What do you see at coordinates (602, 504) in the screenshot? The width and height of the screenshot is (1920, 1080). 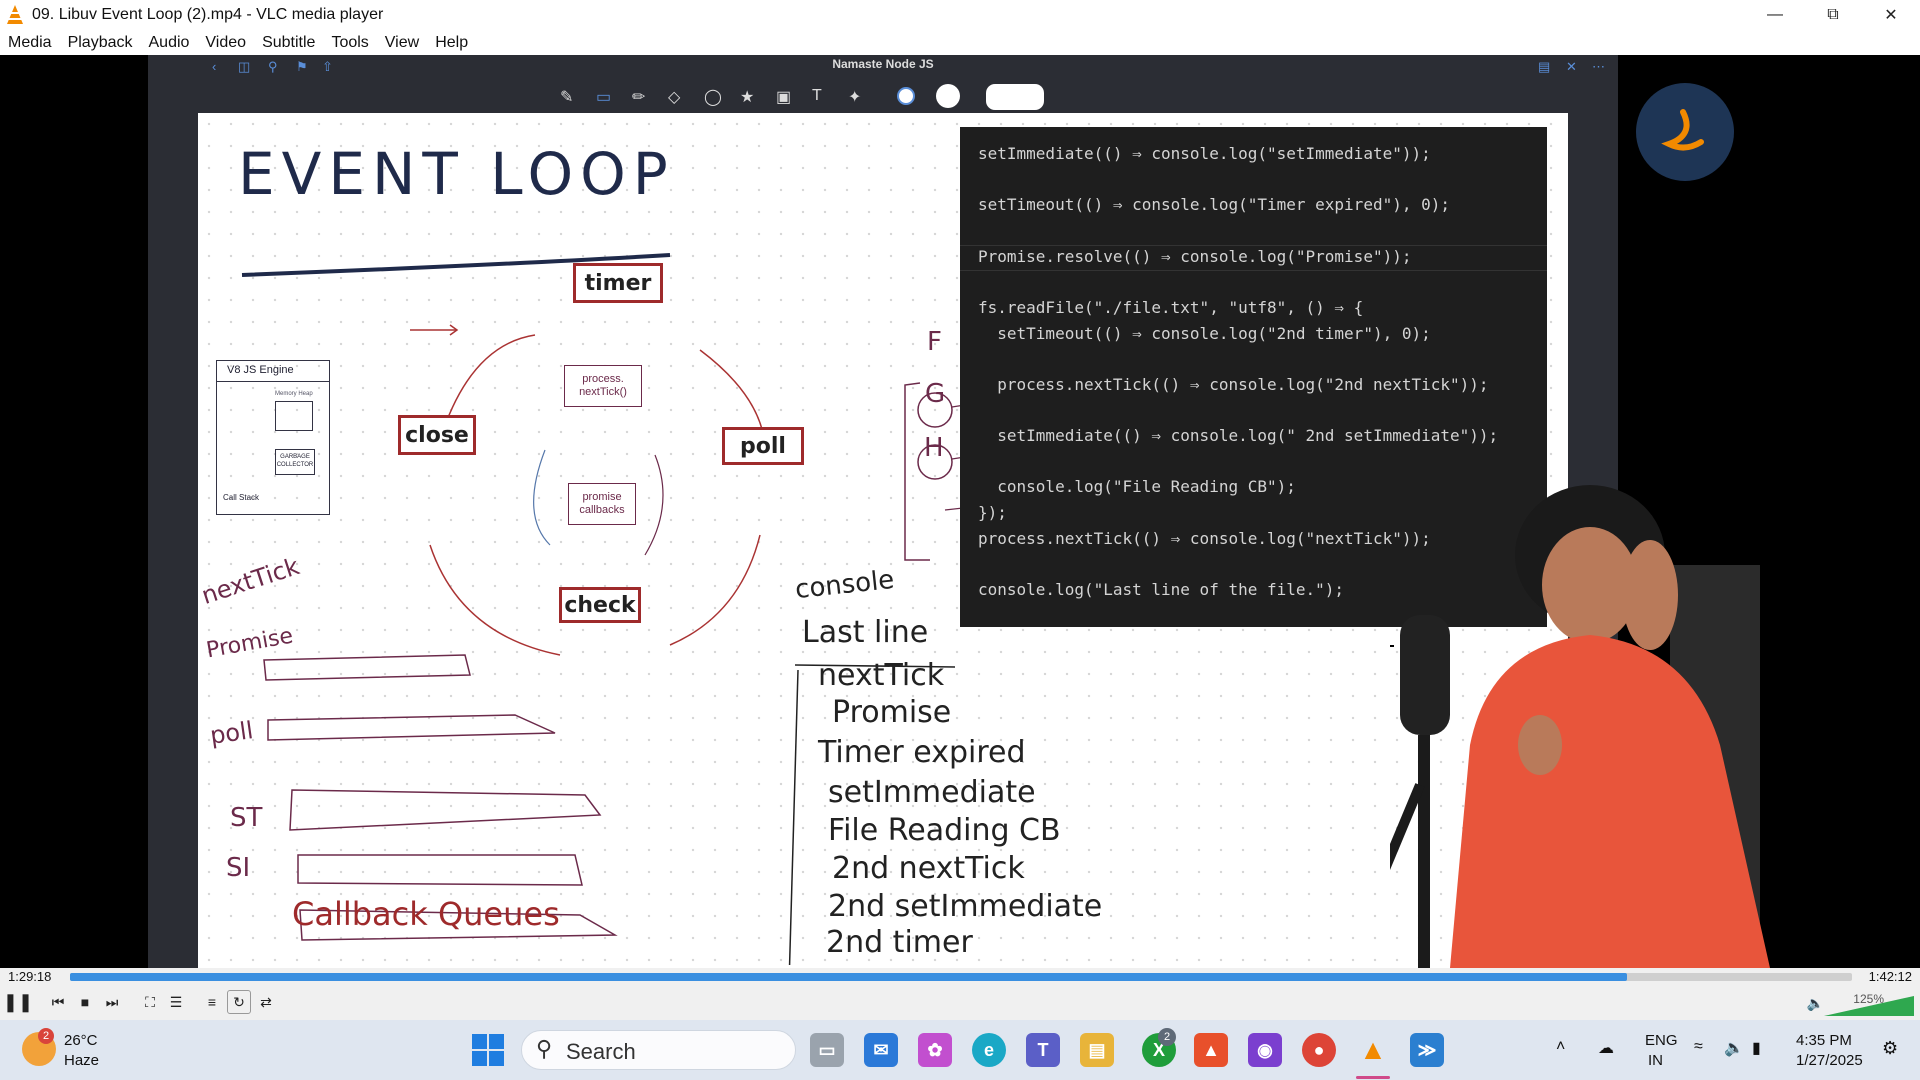 I see `promise-callbacks-box: promise callbacks` at bounding box center [602, 504].